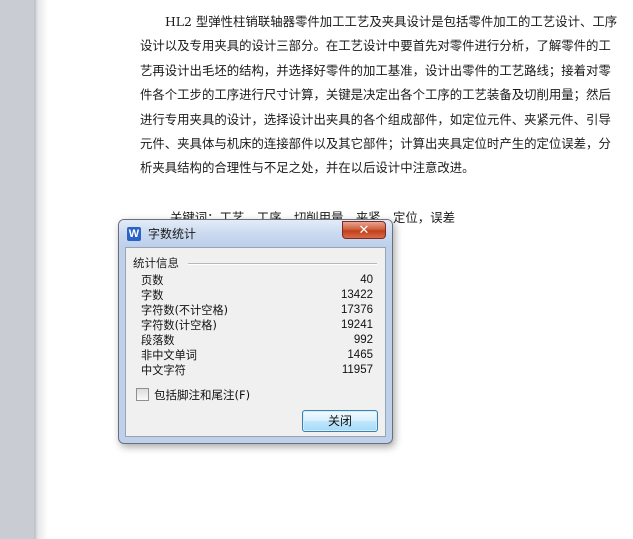 Image resolution: width=633 pixels, height=539 pixels. What do you see at coordinates (158, 263) in the screenshot?
I see `group-label: 统计信息` at bounding box center [158, 263].